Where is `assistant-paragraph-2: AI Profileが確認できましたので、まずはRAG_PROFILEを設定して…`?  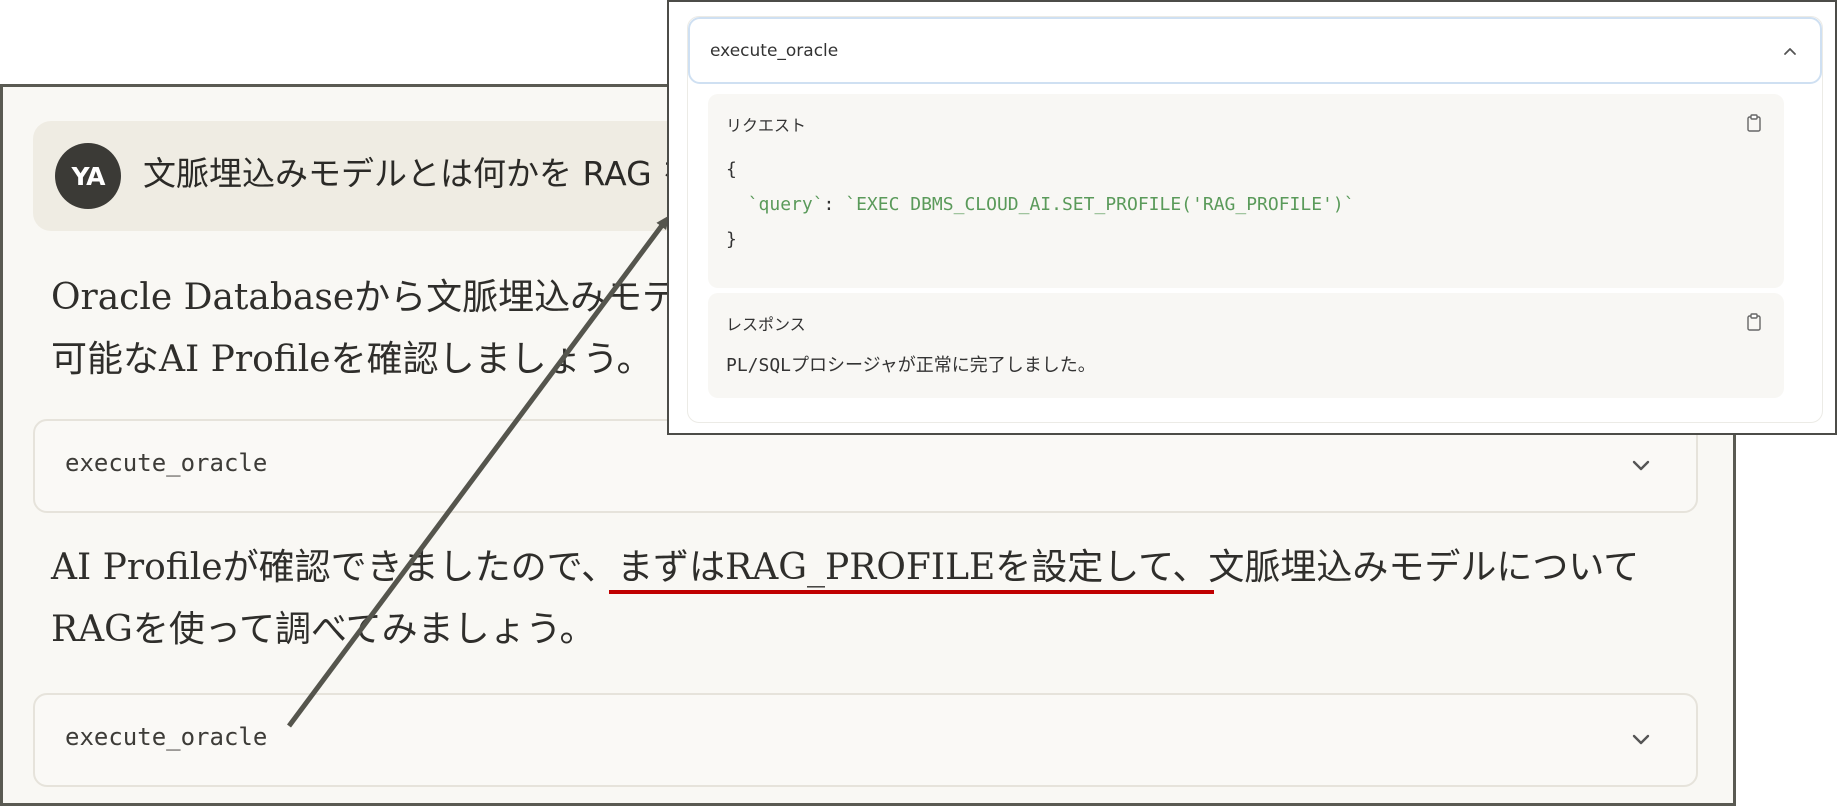
assistant-paragraph-2: AI Profileが確認できましたので、まずはRAG_PROFILEを設定して… is located at coordinates (845, 599).